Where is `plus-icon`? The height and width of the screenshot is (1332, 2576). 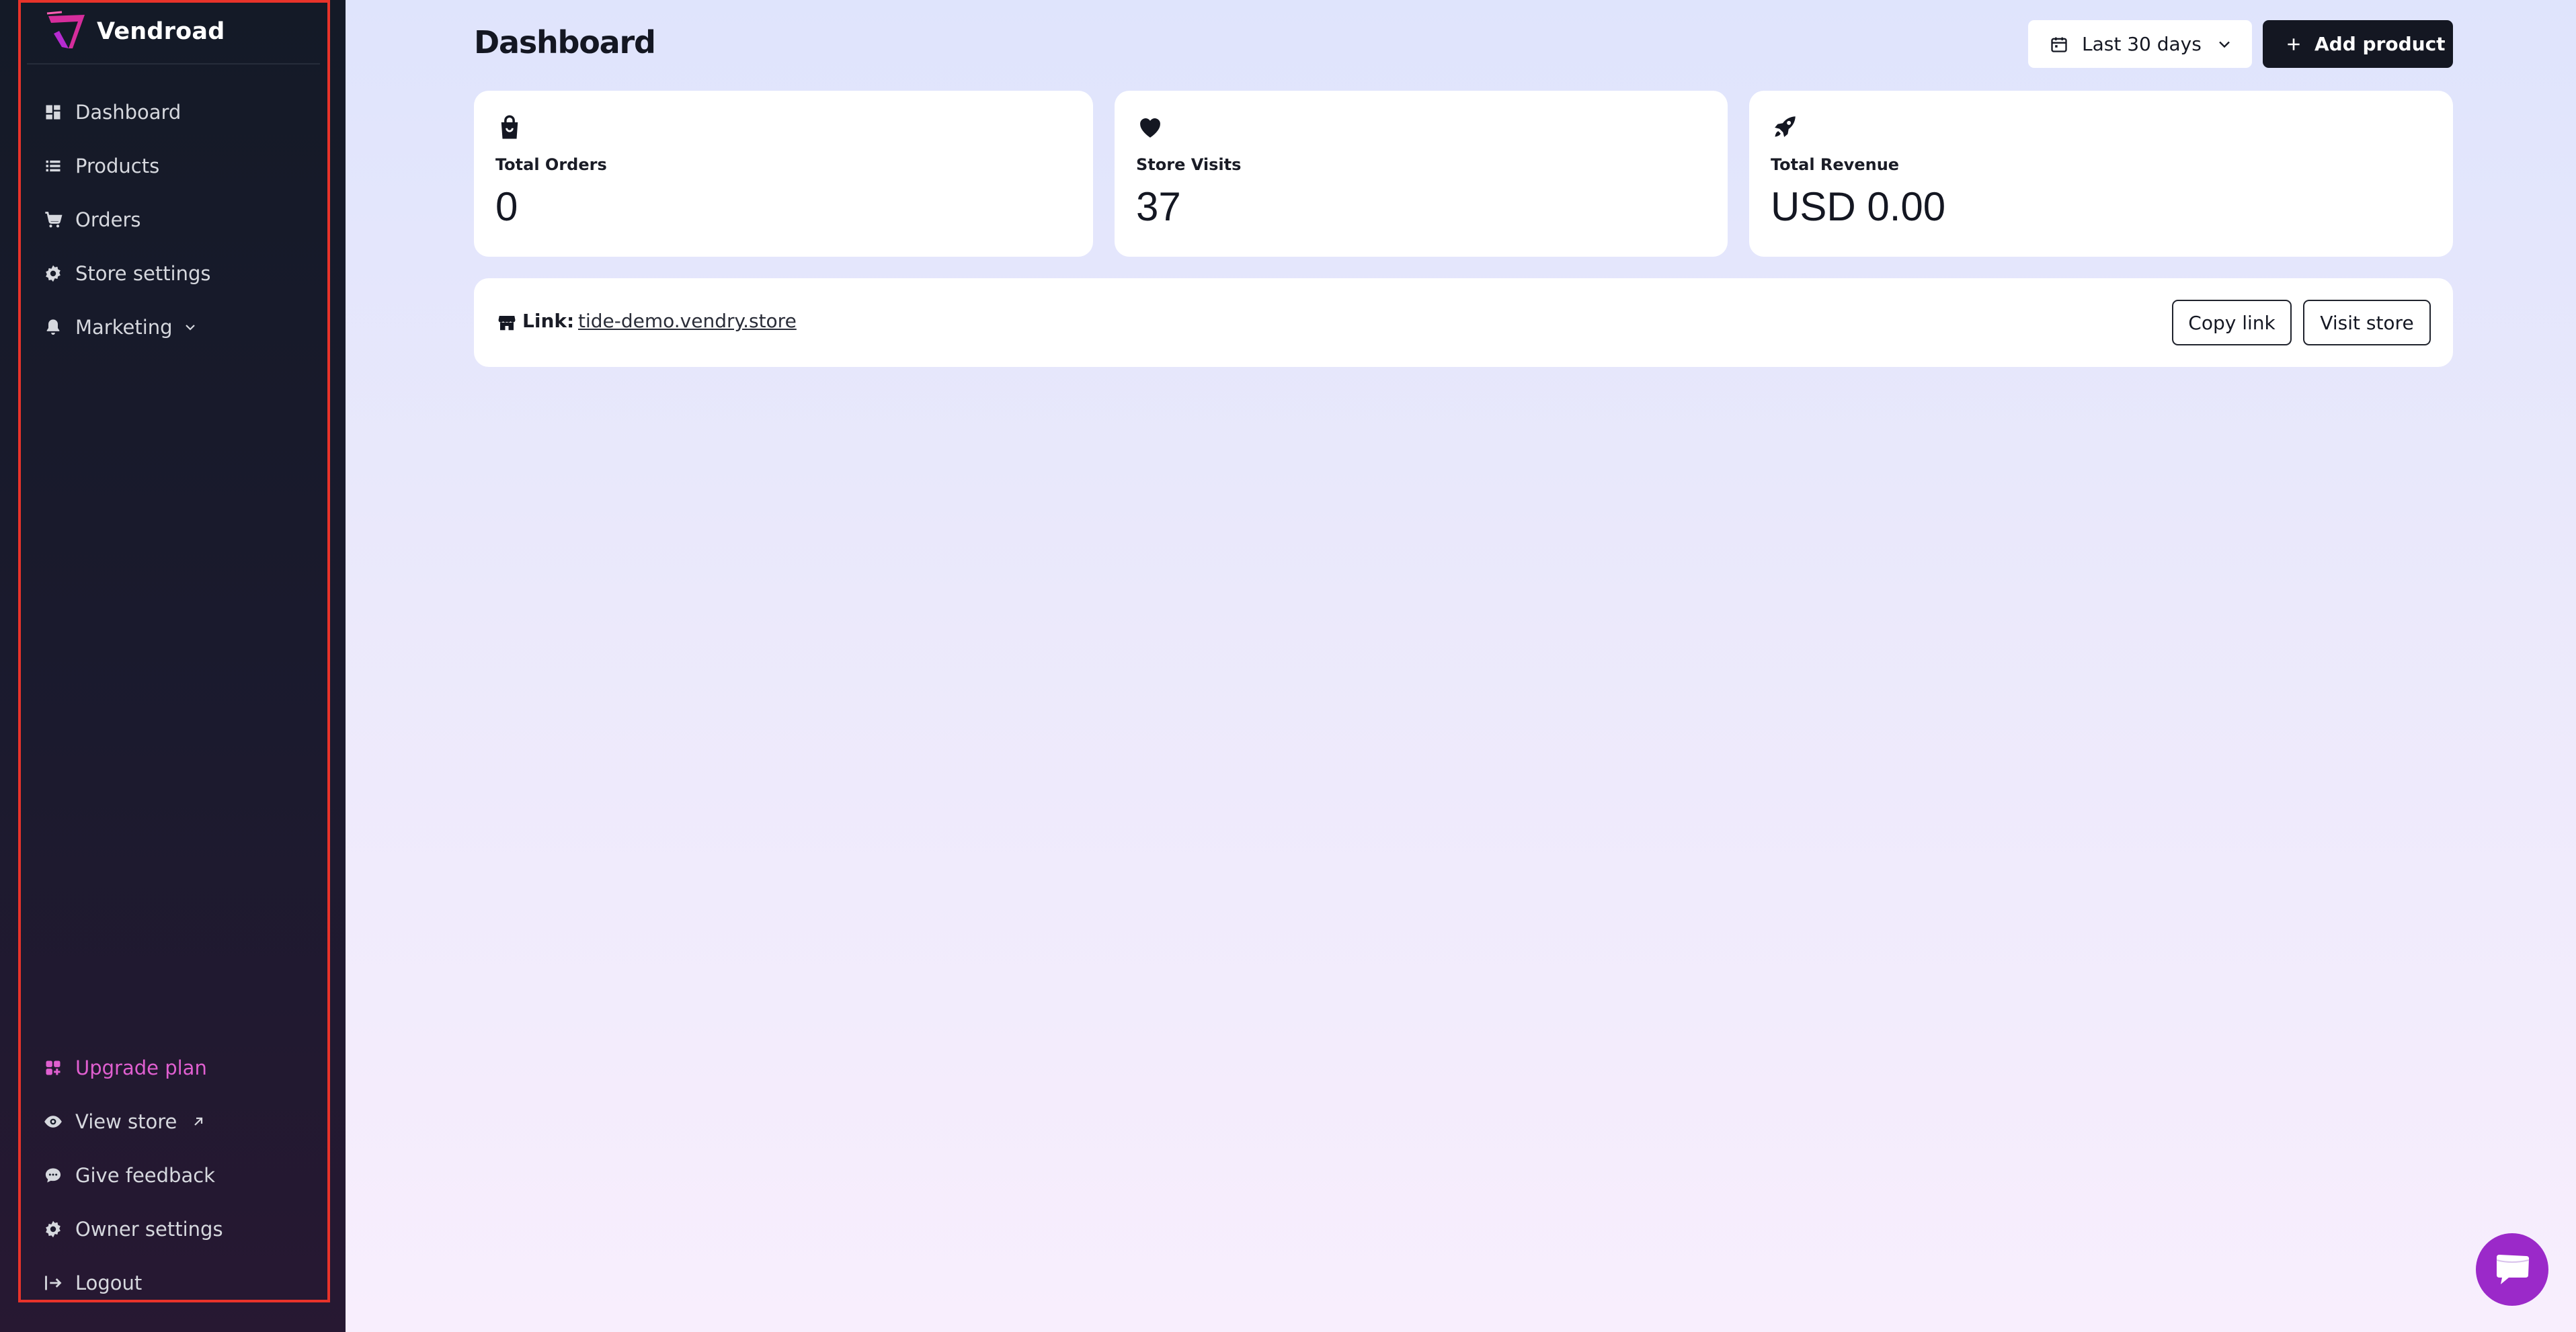 plus-icon is located at coordinates (2294, 44).